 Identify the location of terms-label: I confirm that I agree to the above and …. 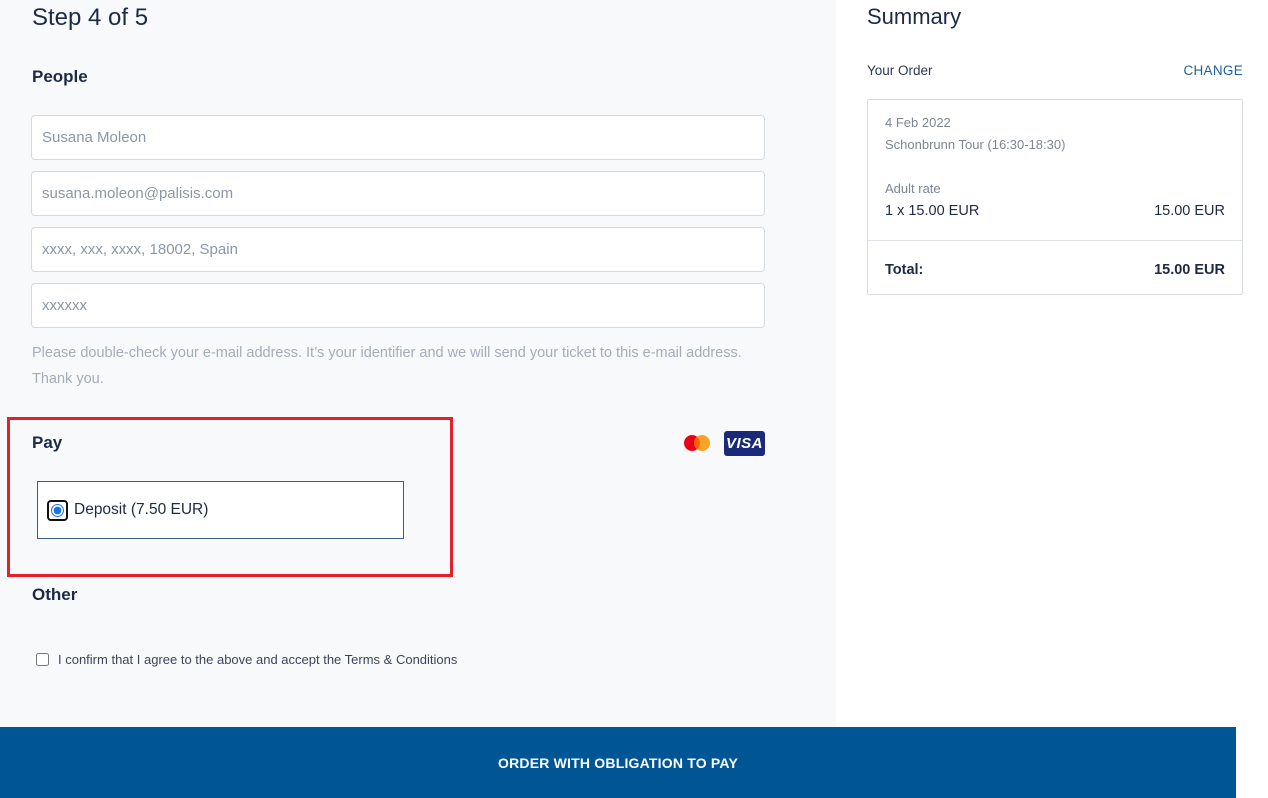
(258, 659).